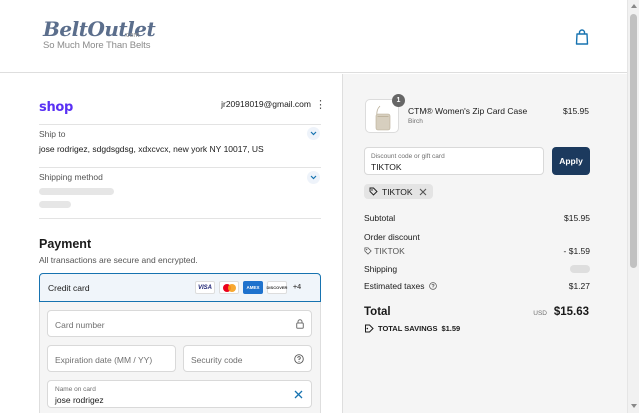 The image size is (639, 413). Describe the element at coordinates (247, 358) in the screenshot. I see `security-code-field: Security code` at that location.